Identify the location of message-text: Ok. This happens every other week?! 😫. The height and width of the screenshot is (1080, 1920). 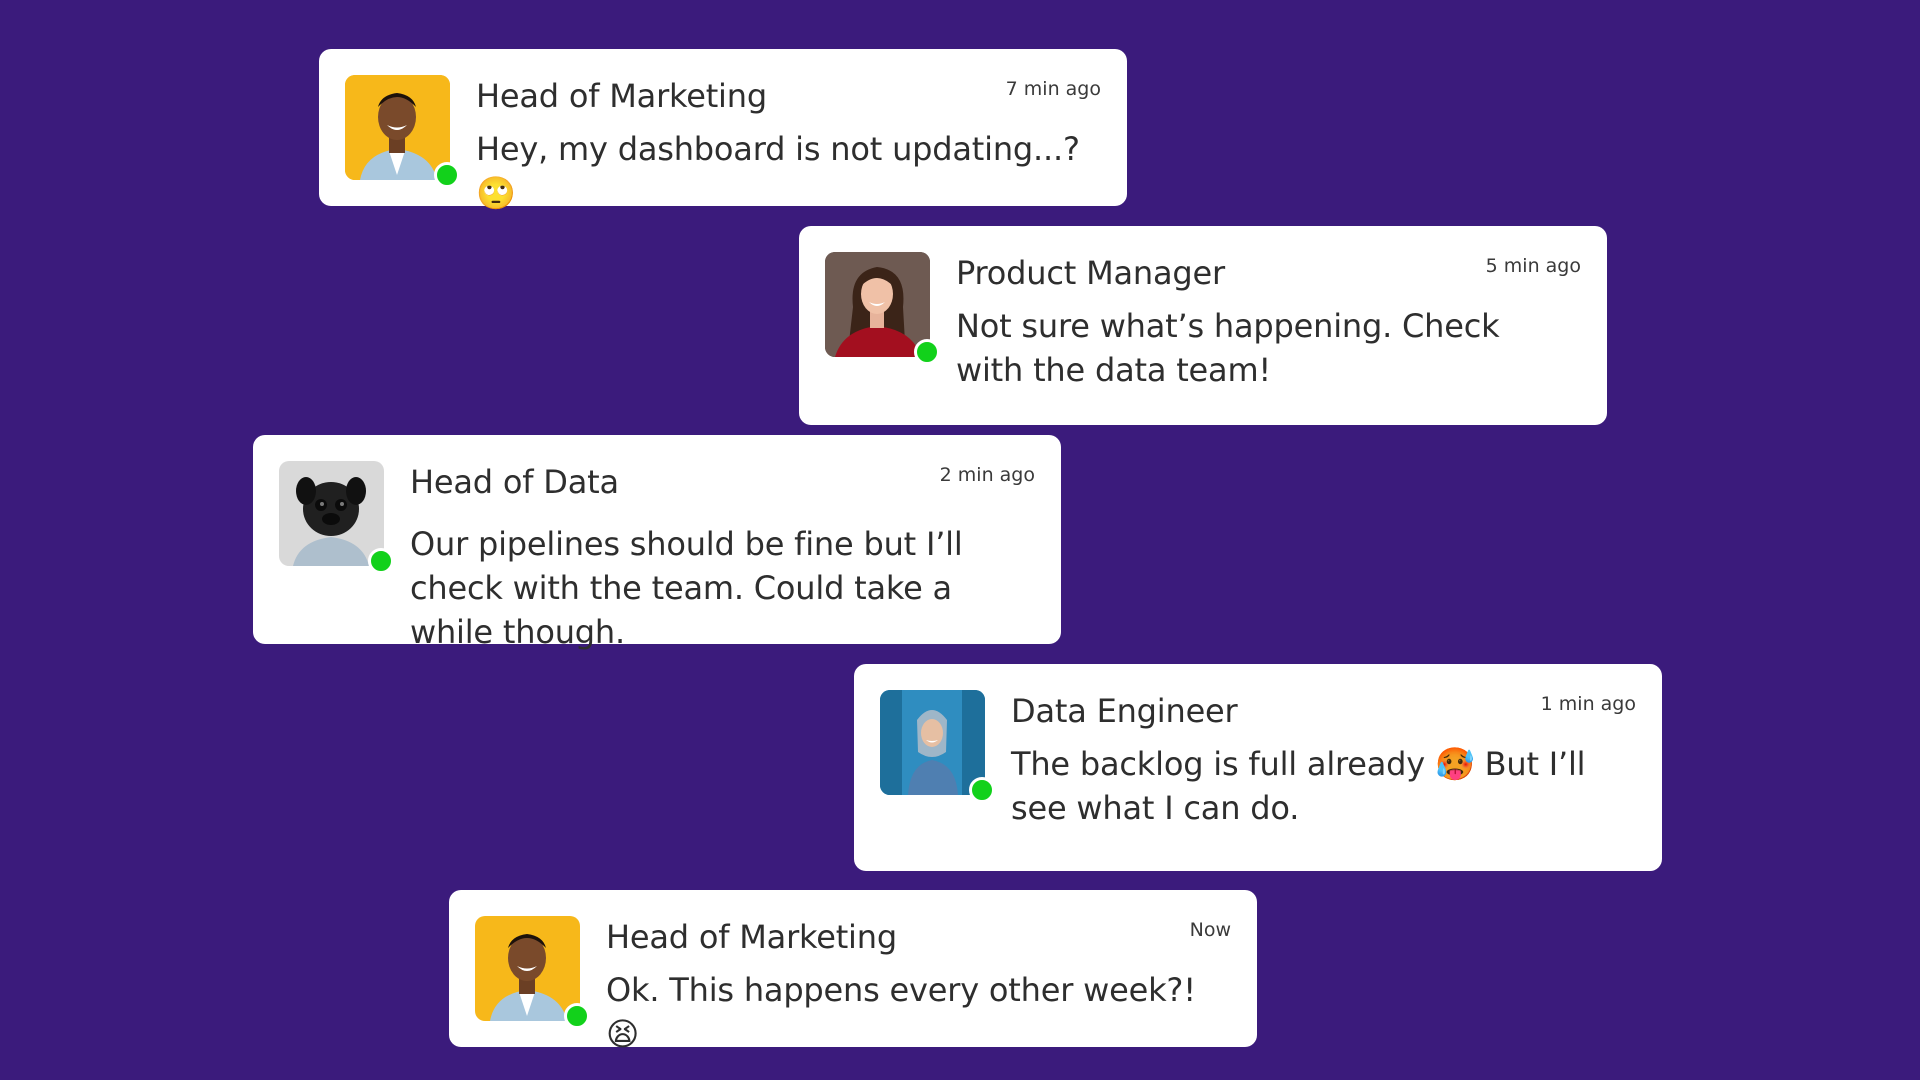
(901, 1012).